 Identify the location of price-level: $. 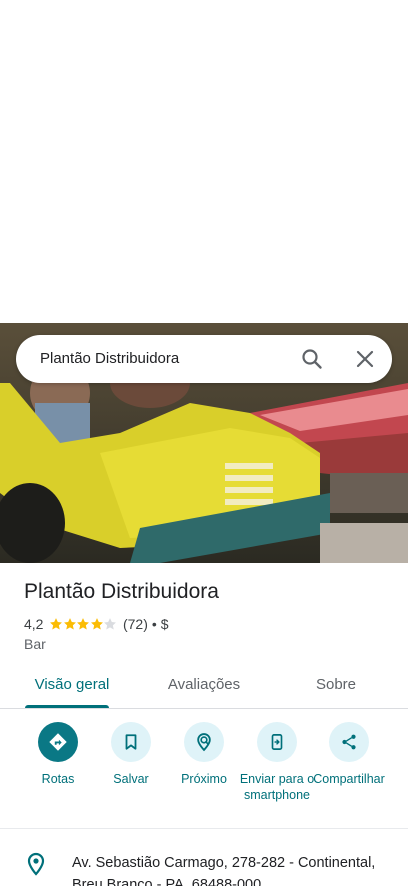
(164, 624).